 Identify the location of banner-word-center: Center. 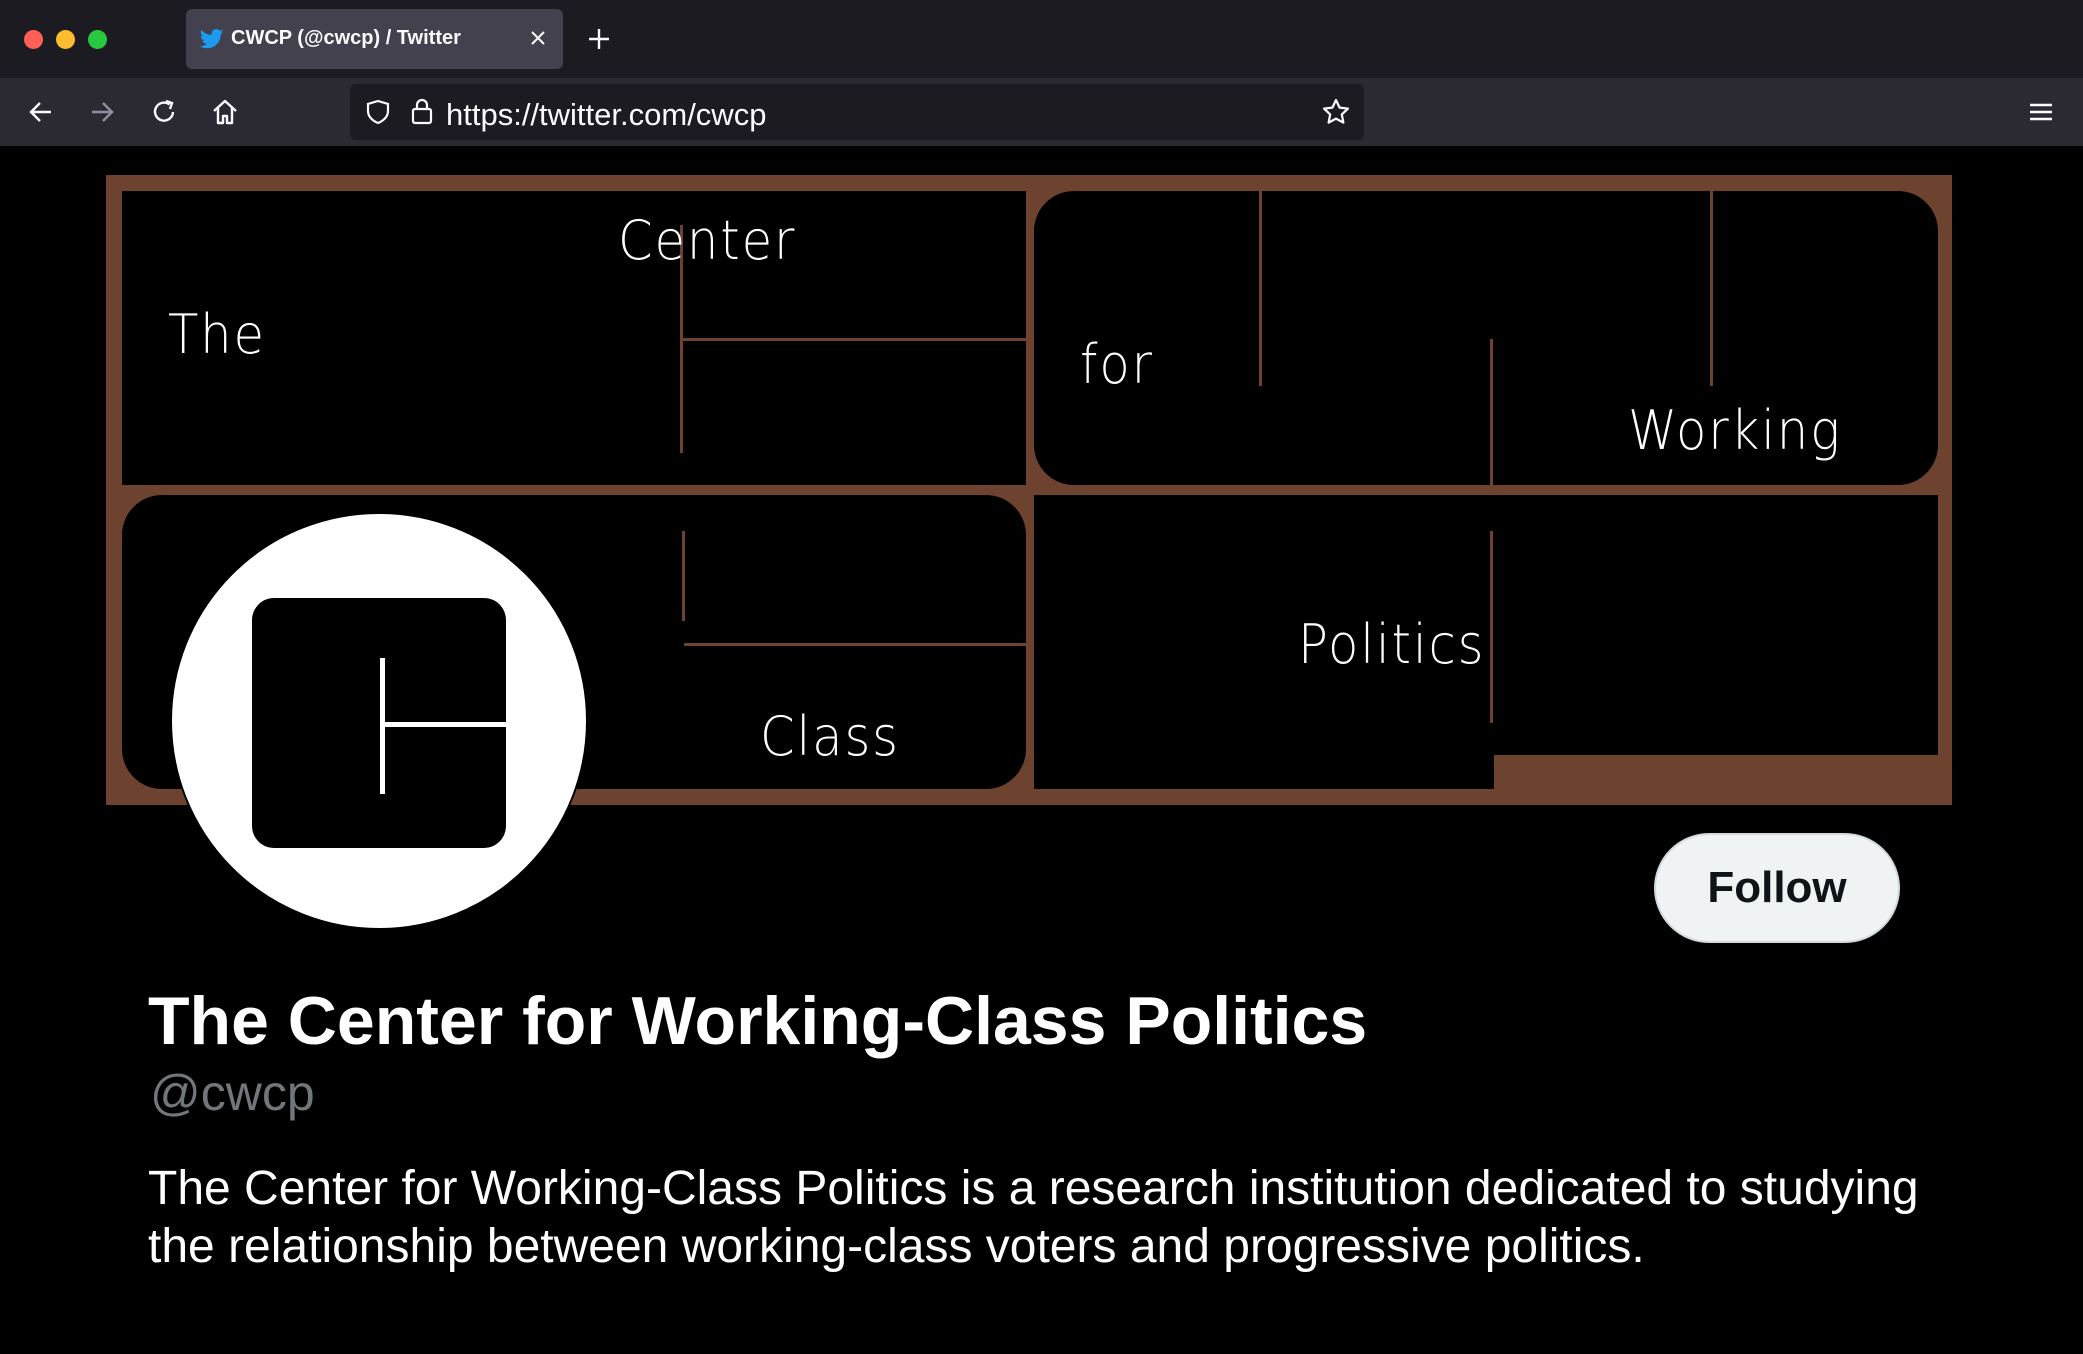
(707, 240).